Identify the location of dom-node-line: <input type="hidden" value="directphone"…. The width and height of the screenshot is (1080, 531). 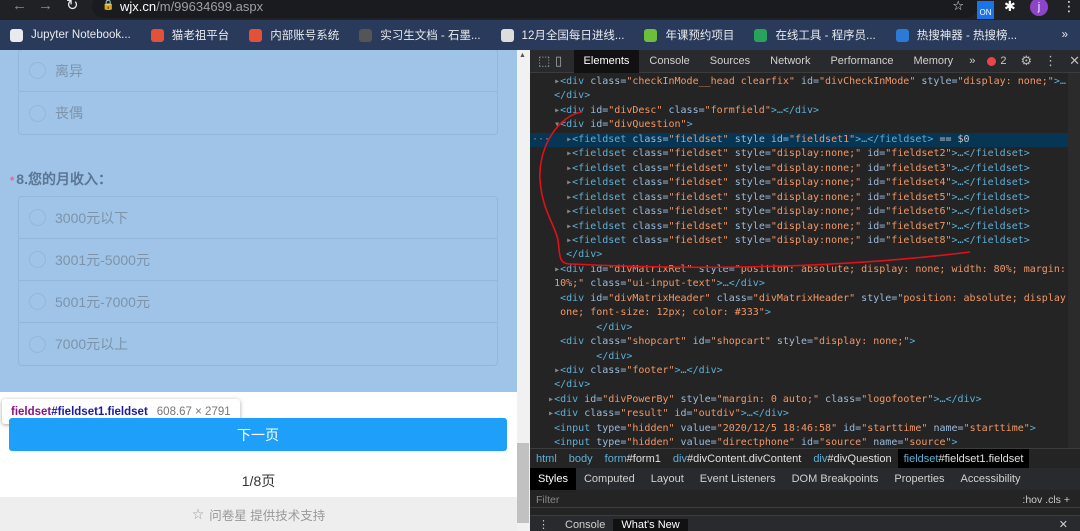
(799, 442).